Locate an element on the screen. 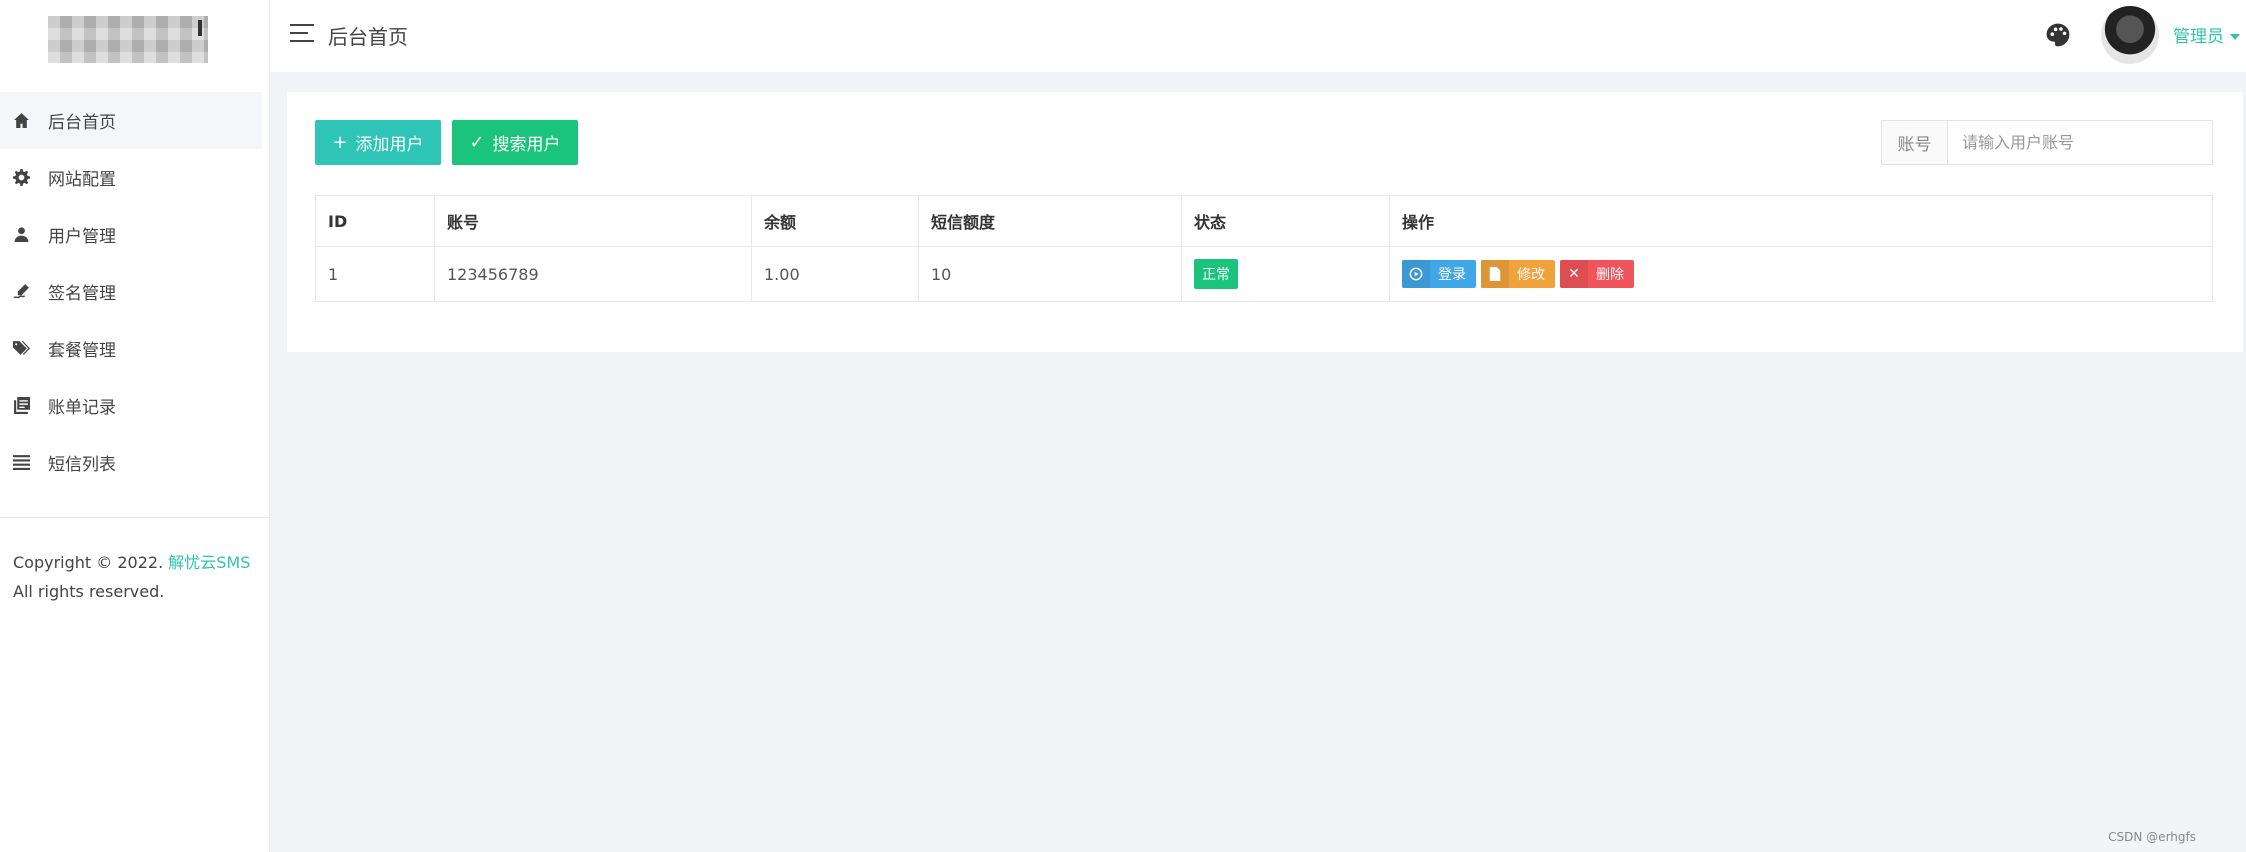 This screenshot has height=852, width=2246. sidebar-item-home: 后台首页 is located at coordinates (131, 120).